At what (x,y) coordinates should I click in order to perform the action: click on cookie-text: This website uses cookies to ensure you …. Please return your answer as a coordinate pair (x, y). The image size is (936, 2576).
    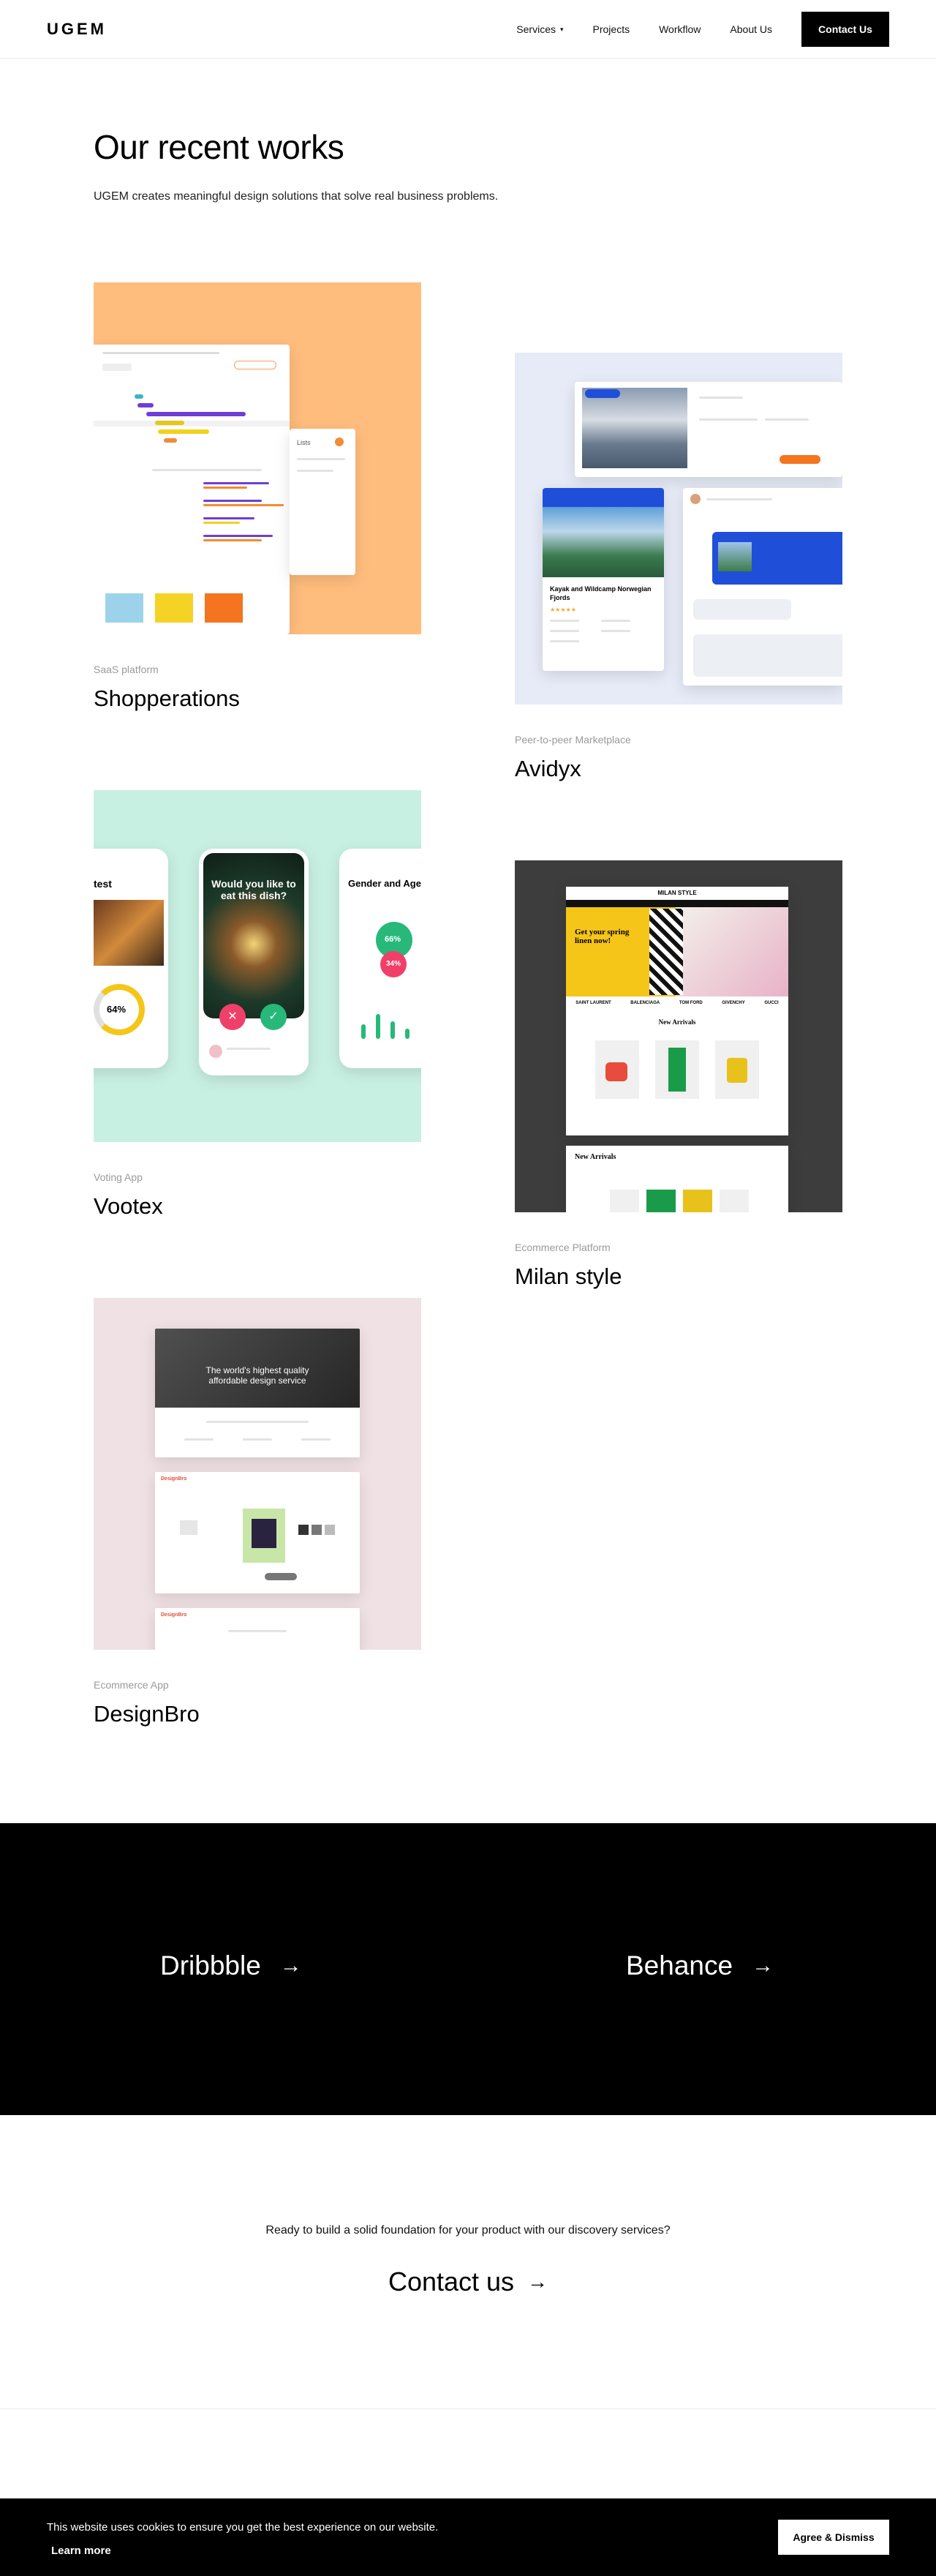
    Looking at the image, I should click on (243, 2527).